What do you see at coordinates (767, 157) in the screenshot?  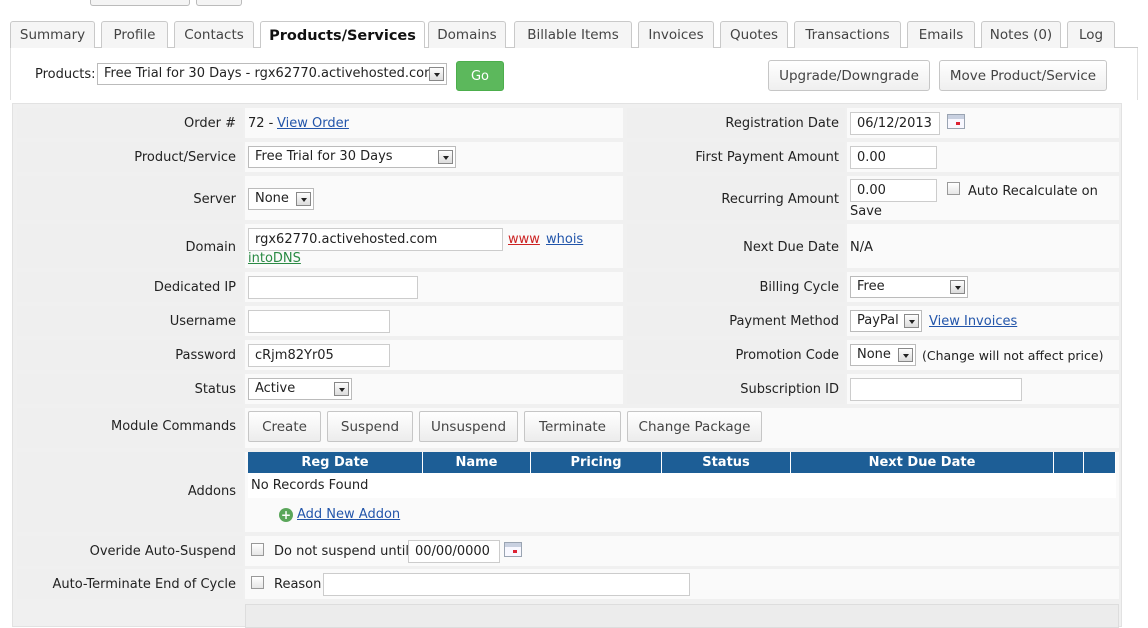 I see `first-payment-label: First Payment Amount` at bounding box center [767, 157].